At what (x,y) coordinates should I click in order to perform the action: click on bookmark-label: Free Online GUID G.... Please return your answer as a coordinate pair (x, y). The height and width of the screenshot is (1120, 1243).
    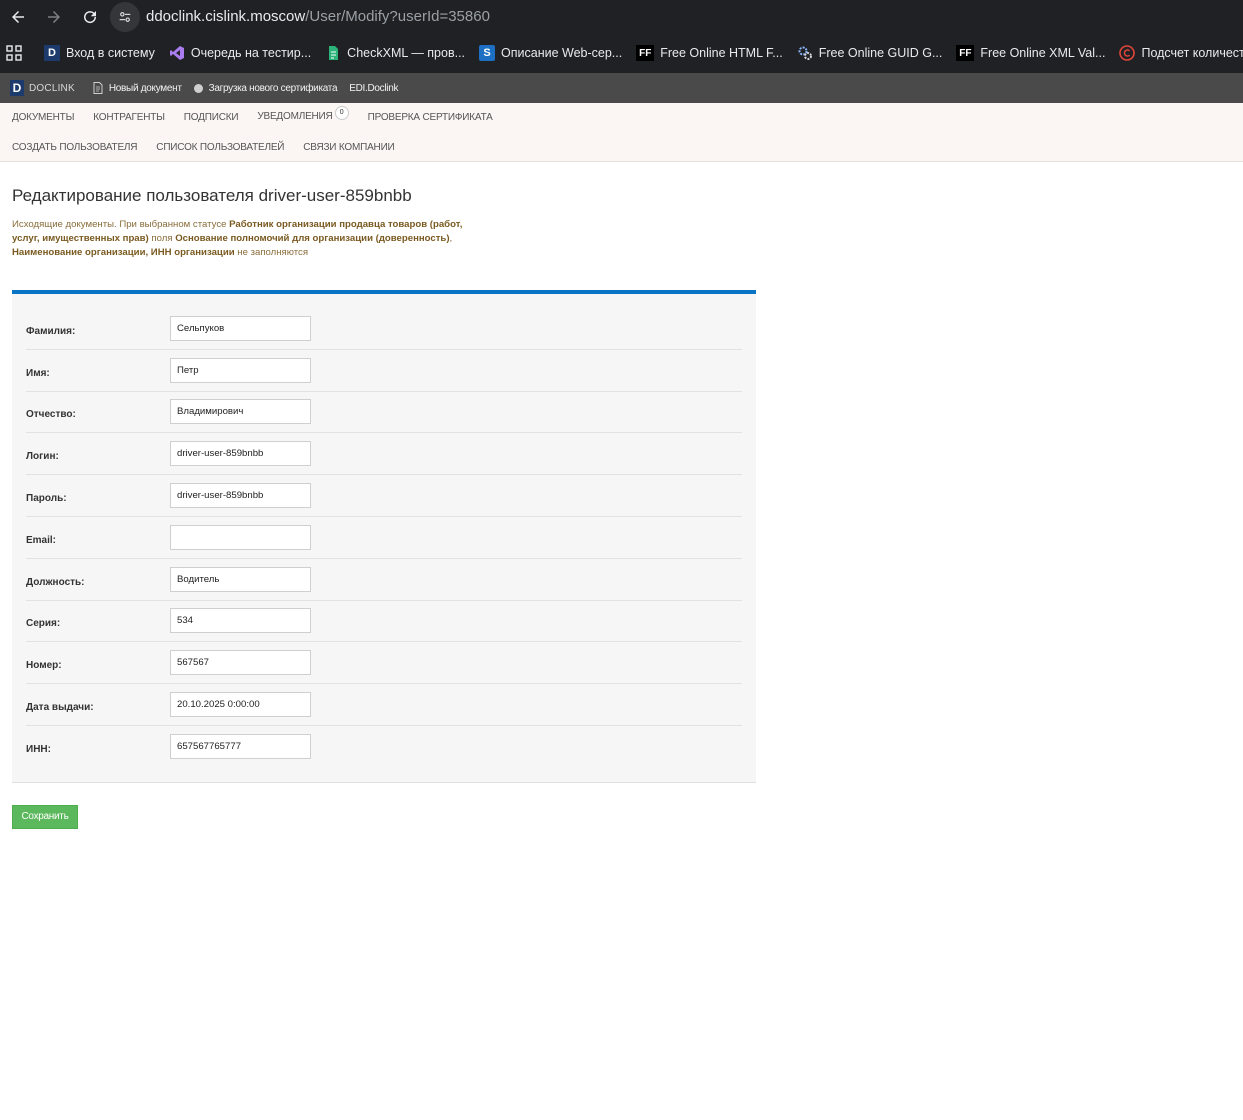
    Looking at the image, I should click on (880, 53).